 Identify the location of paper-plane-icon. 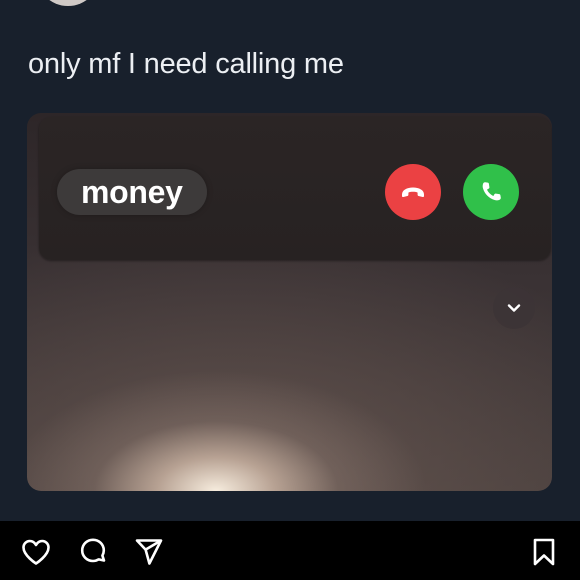
(149, 552).